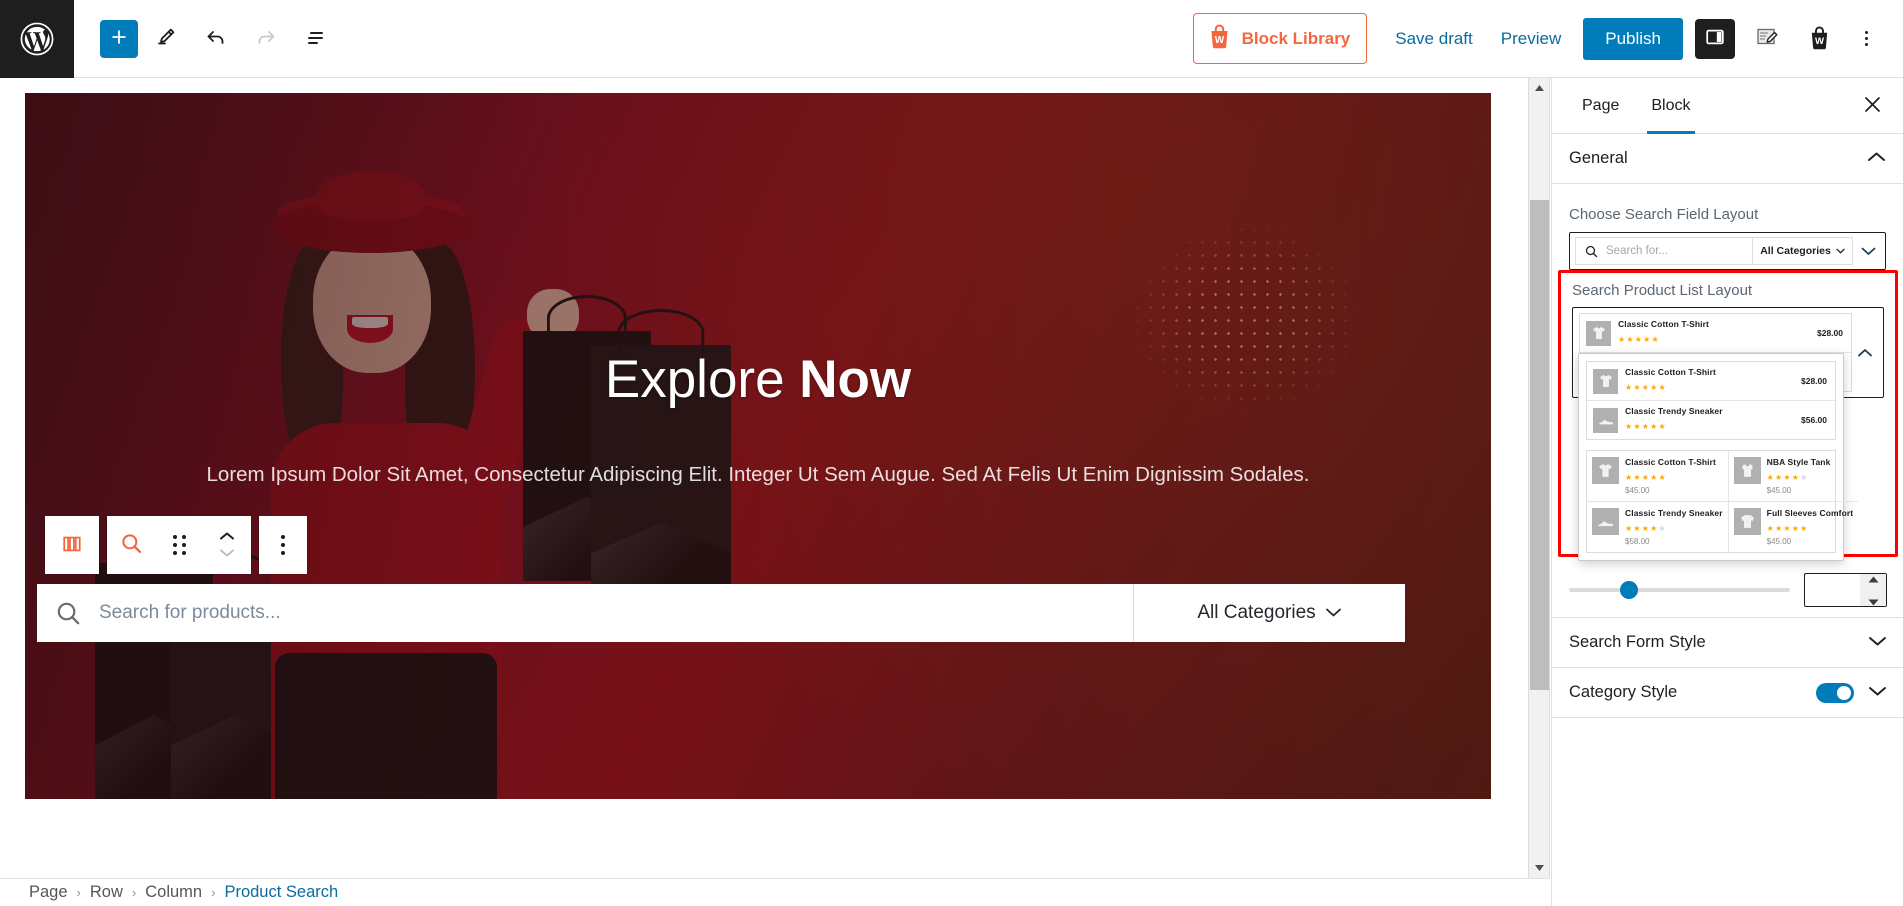 The height and width of the screenshot is (906, 1903). I want to click on layout-size-control, so click(1728, 590).